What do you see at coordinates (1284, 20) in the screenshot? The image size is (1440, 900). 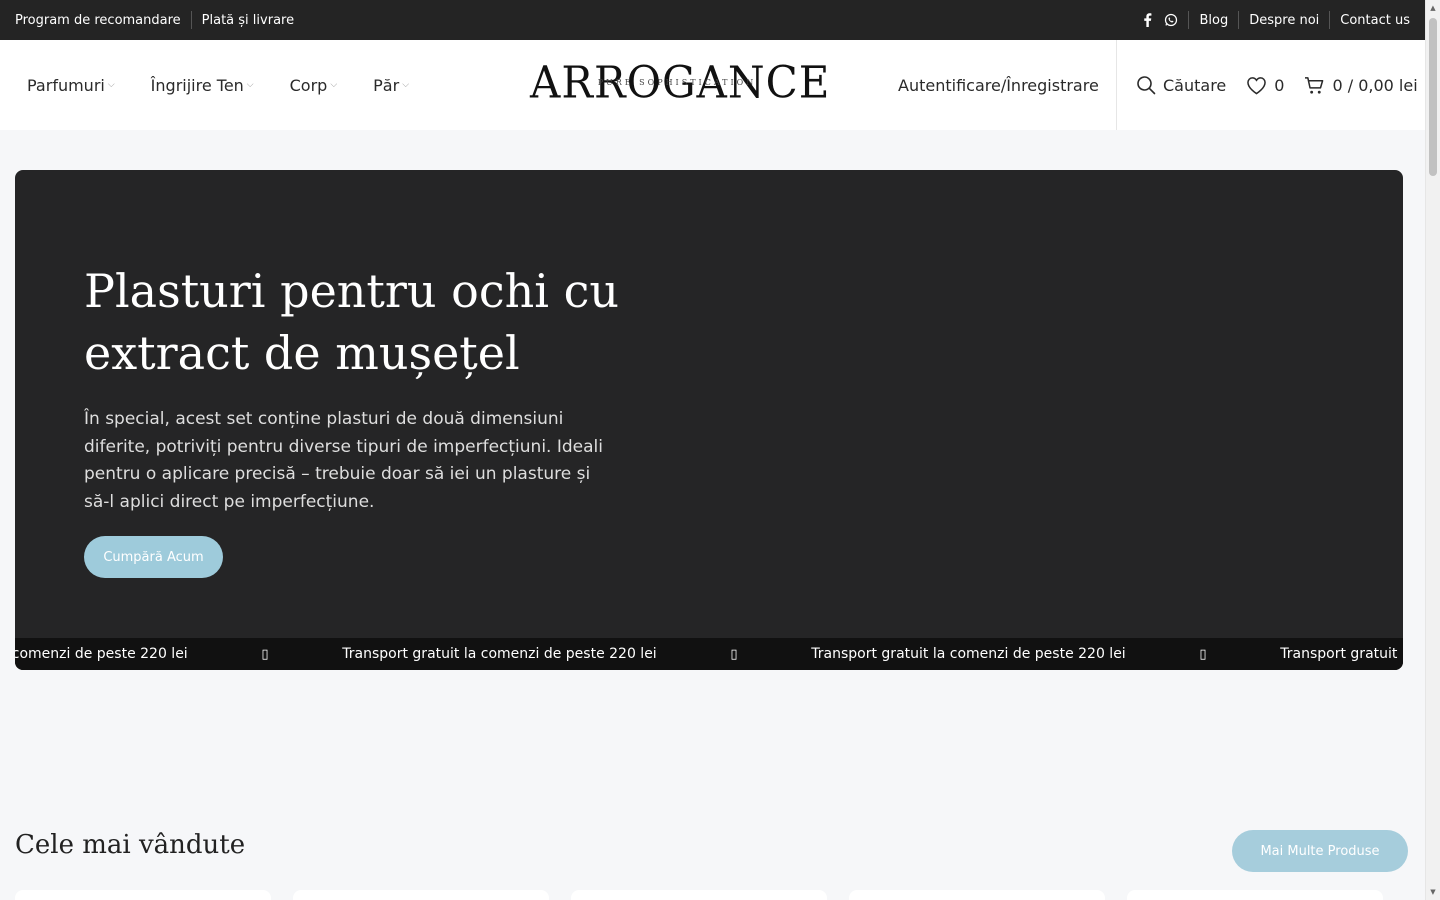 I see `about-link: Despre noi` at bounding box center [1284, 20].